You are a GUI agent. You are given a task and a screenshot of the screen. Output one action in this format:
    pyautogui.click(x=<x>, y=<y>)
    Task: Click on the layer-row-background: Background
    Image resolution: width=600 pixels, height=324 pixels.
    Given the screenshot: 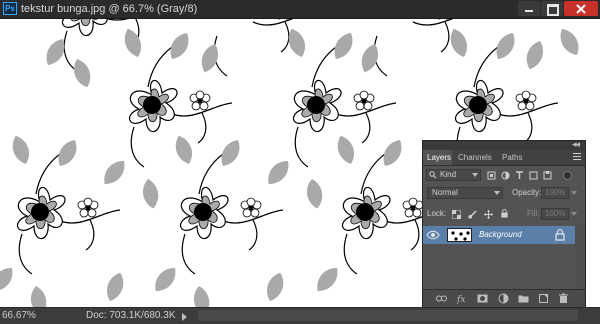 What is the action you would take?
    pyautogui.click(x=504, y=235)
    